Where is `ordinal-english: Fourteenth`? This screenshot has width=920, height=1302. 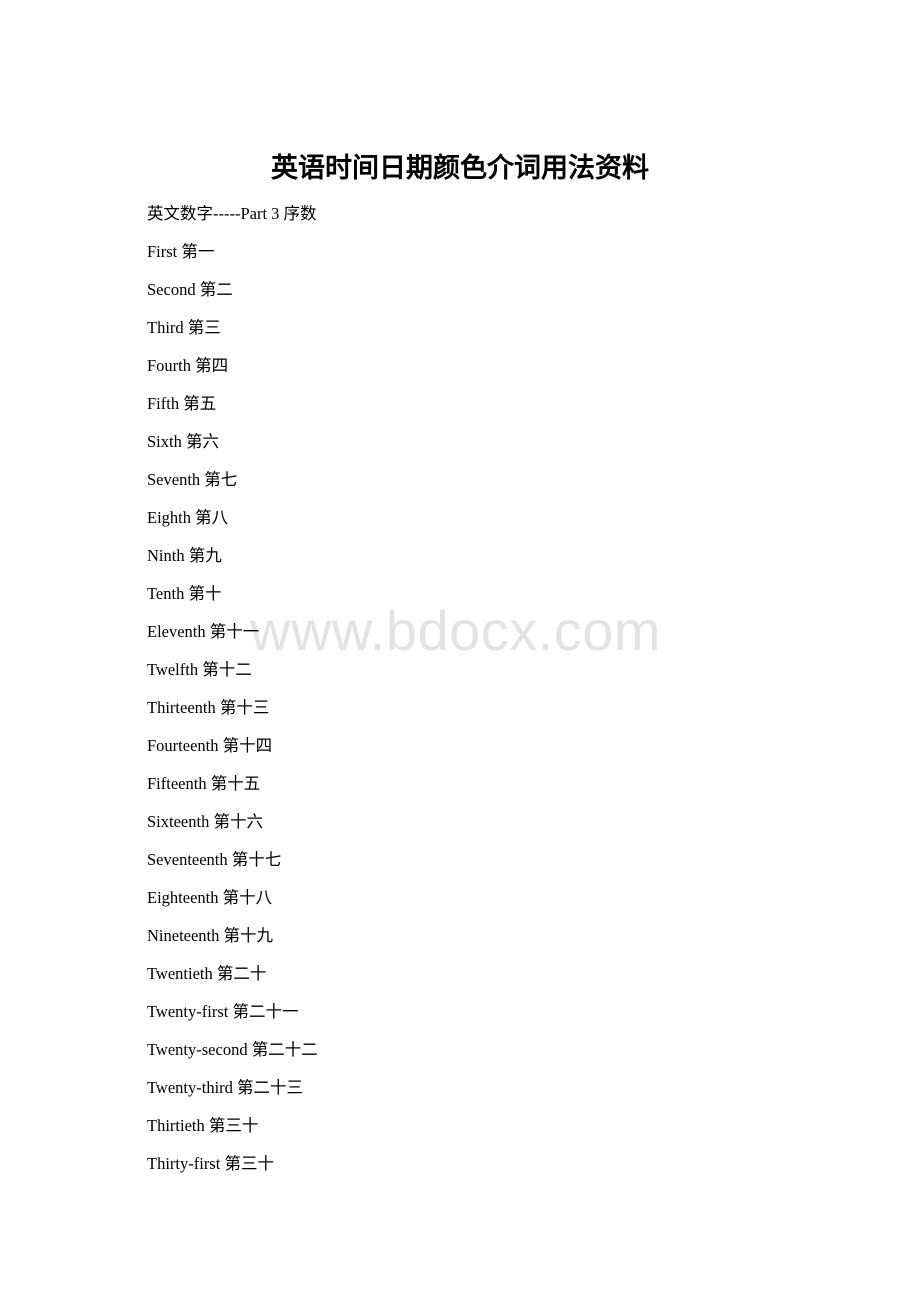
ordinal-english: Fourteenth is located at coordinates (183, 745).